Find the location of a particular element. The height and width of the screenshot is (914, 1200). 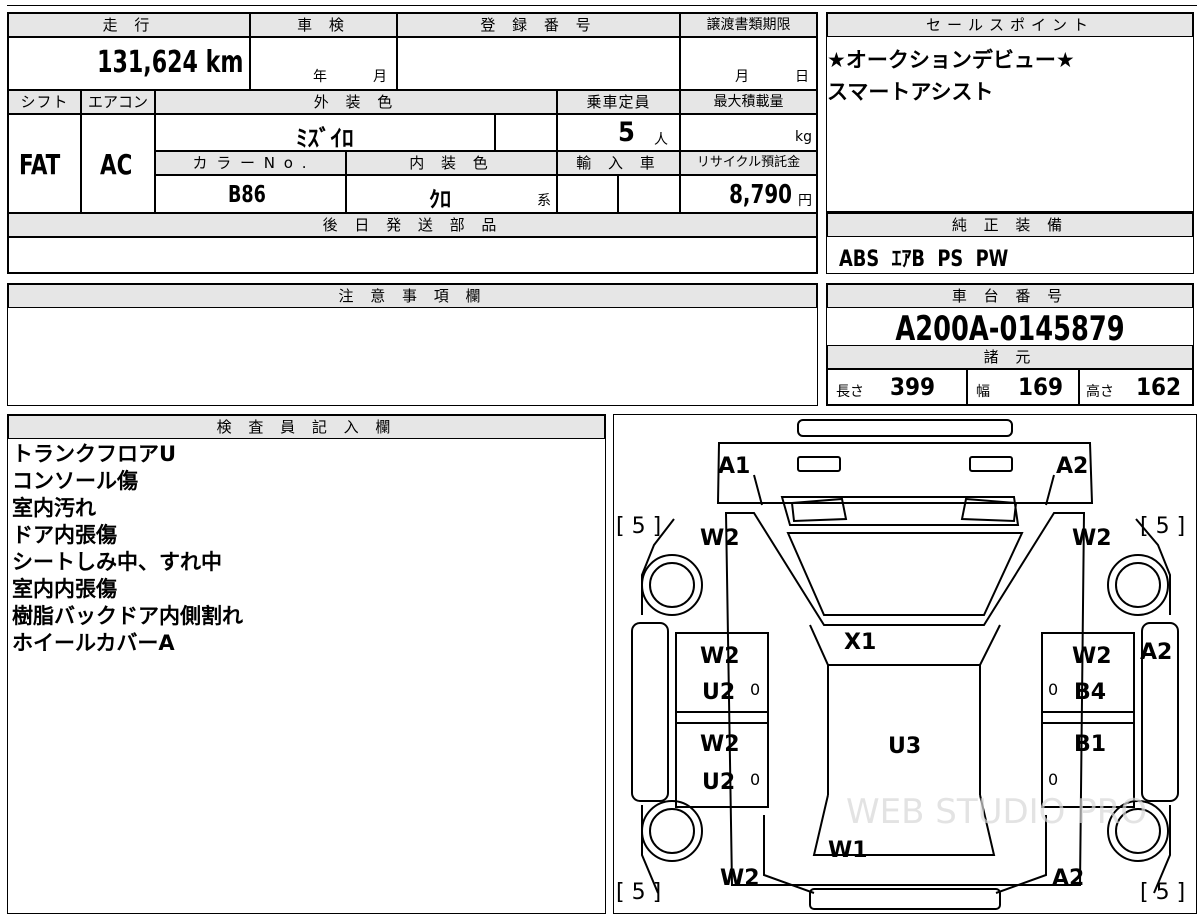

interior-color-unit: 系 is located at coordinates (544, 201).